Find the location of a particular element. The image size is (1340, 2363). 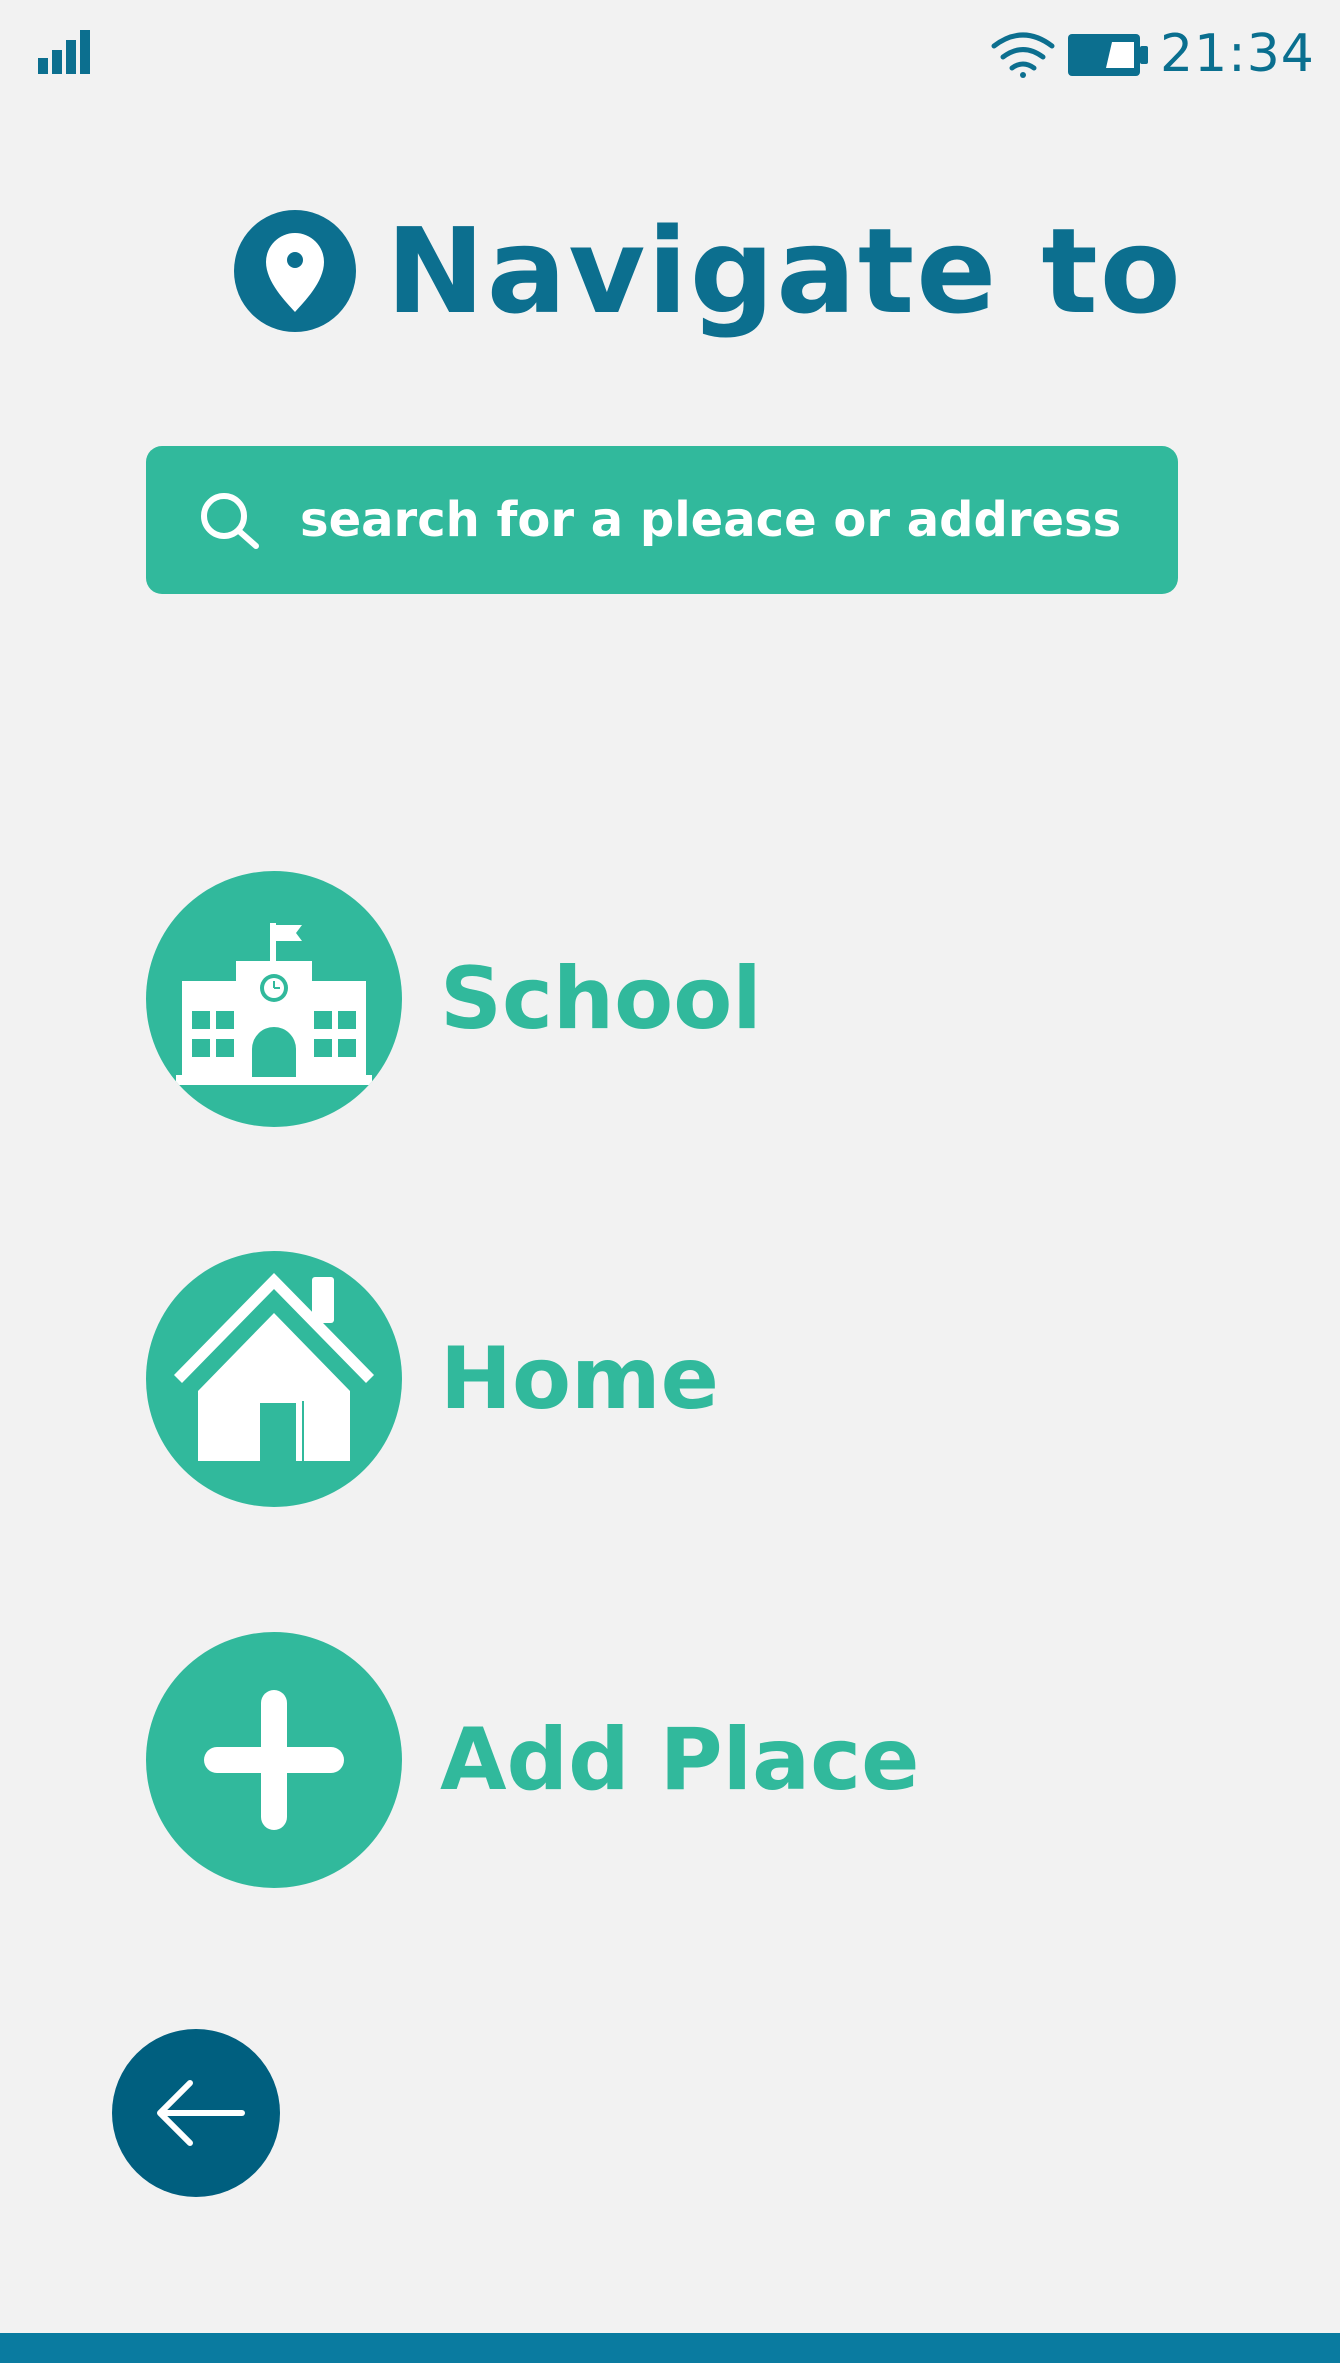

search-input: search for a pleace or address is located at coordinates (662, 520).